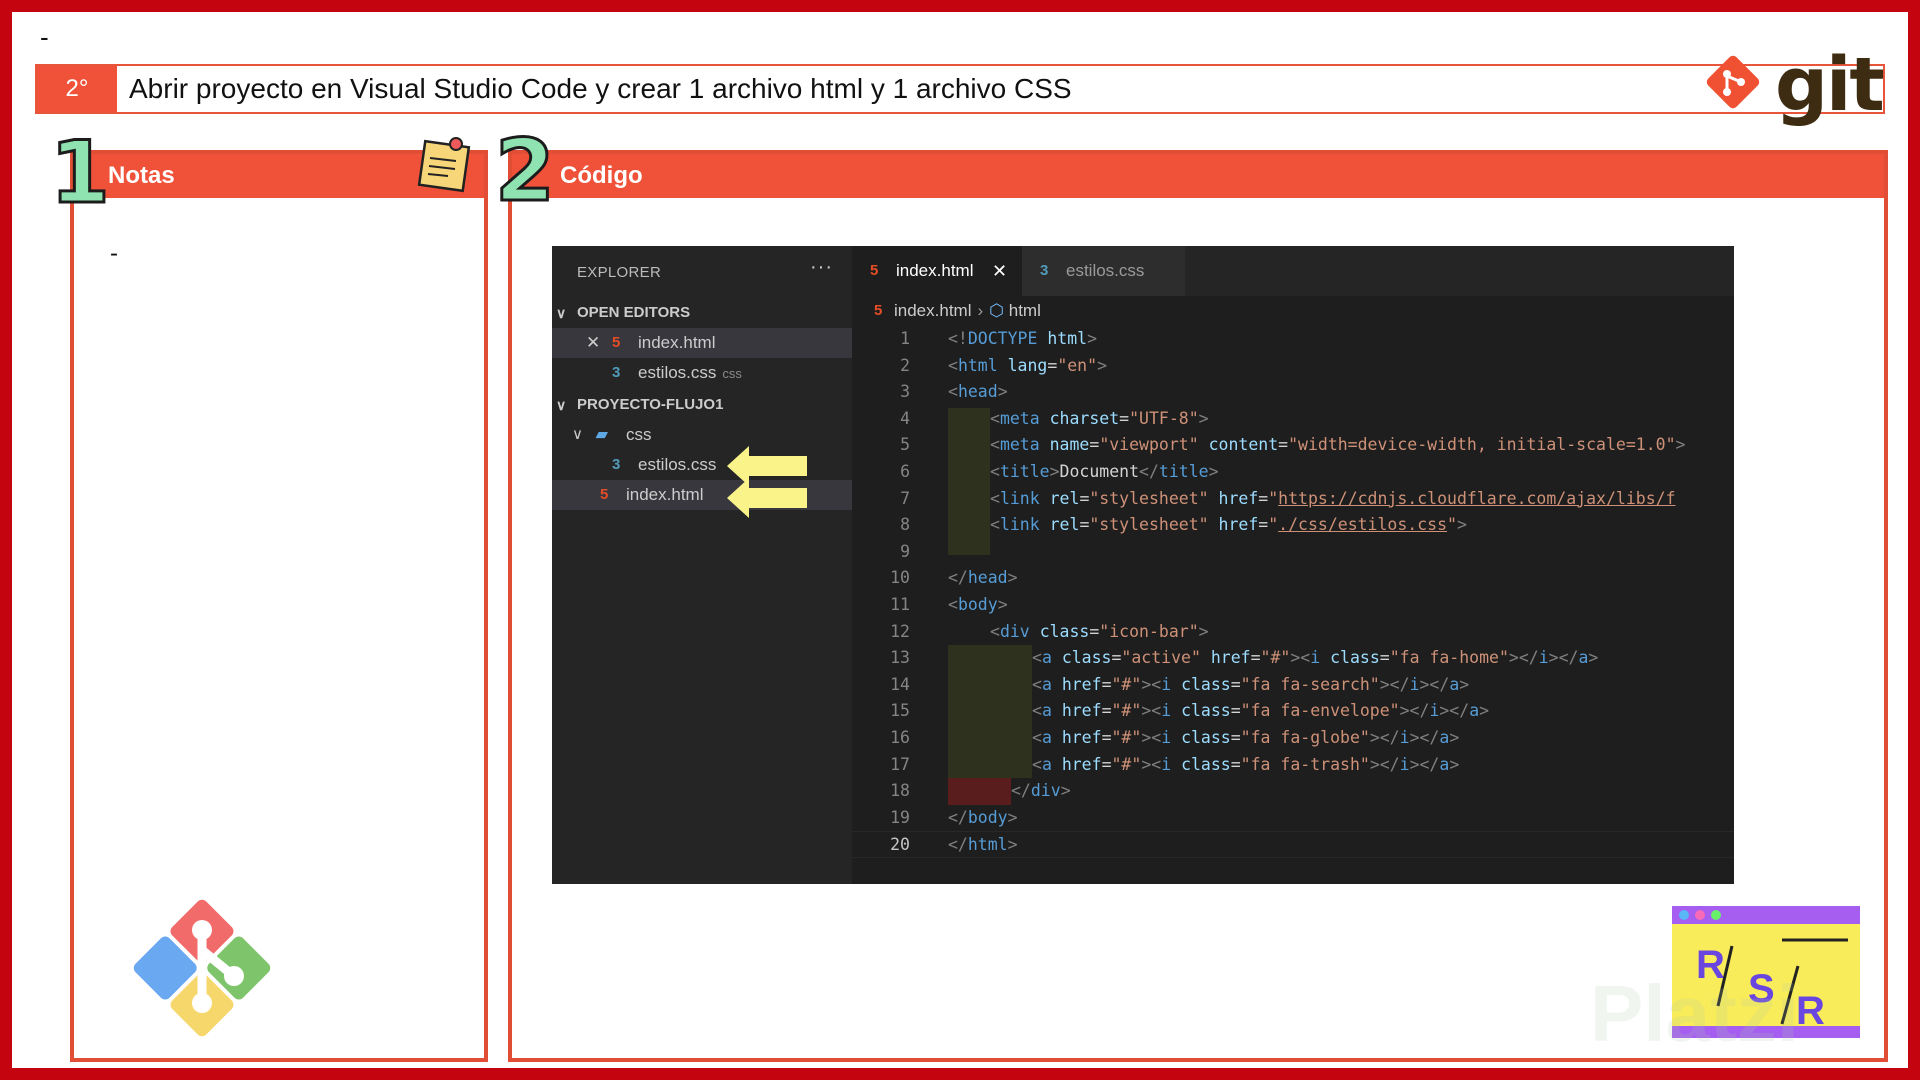 This screenshot has width=1920, height=1080. Describe the element at coordinates (1293, 311) in the screenshot. I see `breadcrumb: 5 index.html › ⬡ html` at that location.